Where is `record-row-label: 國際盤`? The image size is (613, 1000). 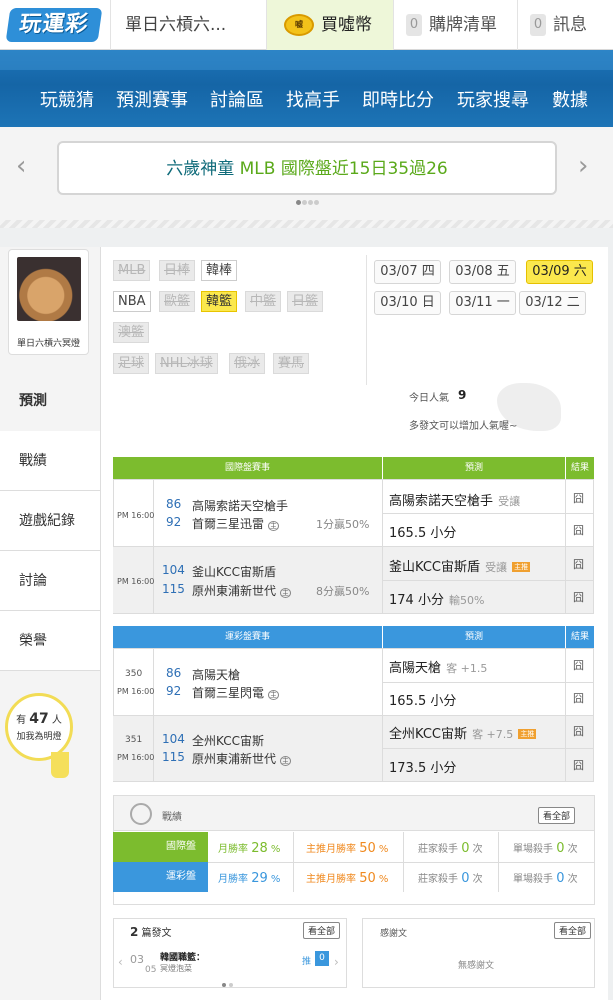 record-row-label: 國際盤 is located at coordinates (160, 847).